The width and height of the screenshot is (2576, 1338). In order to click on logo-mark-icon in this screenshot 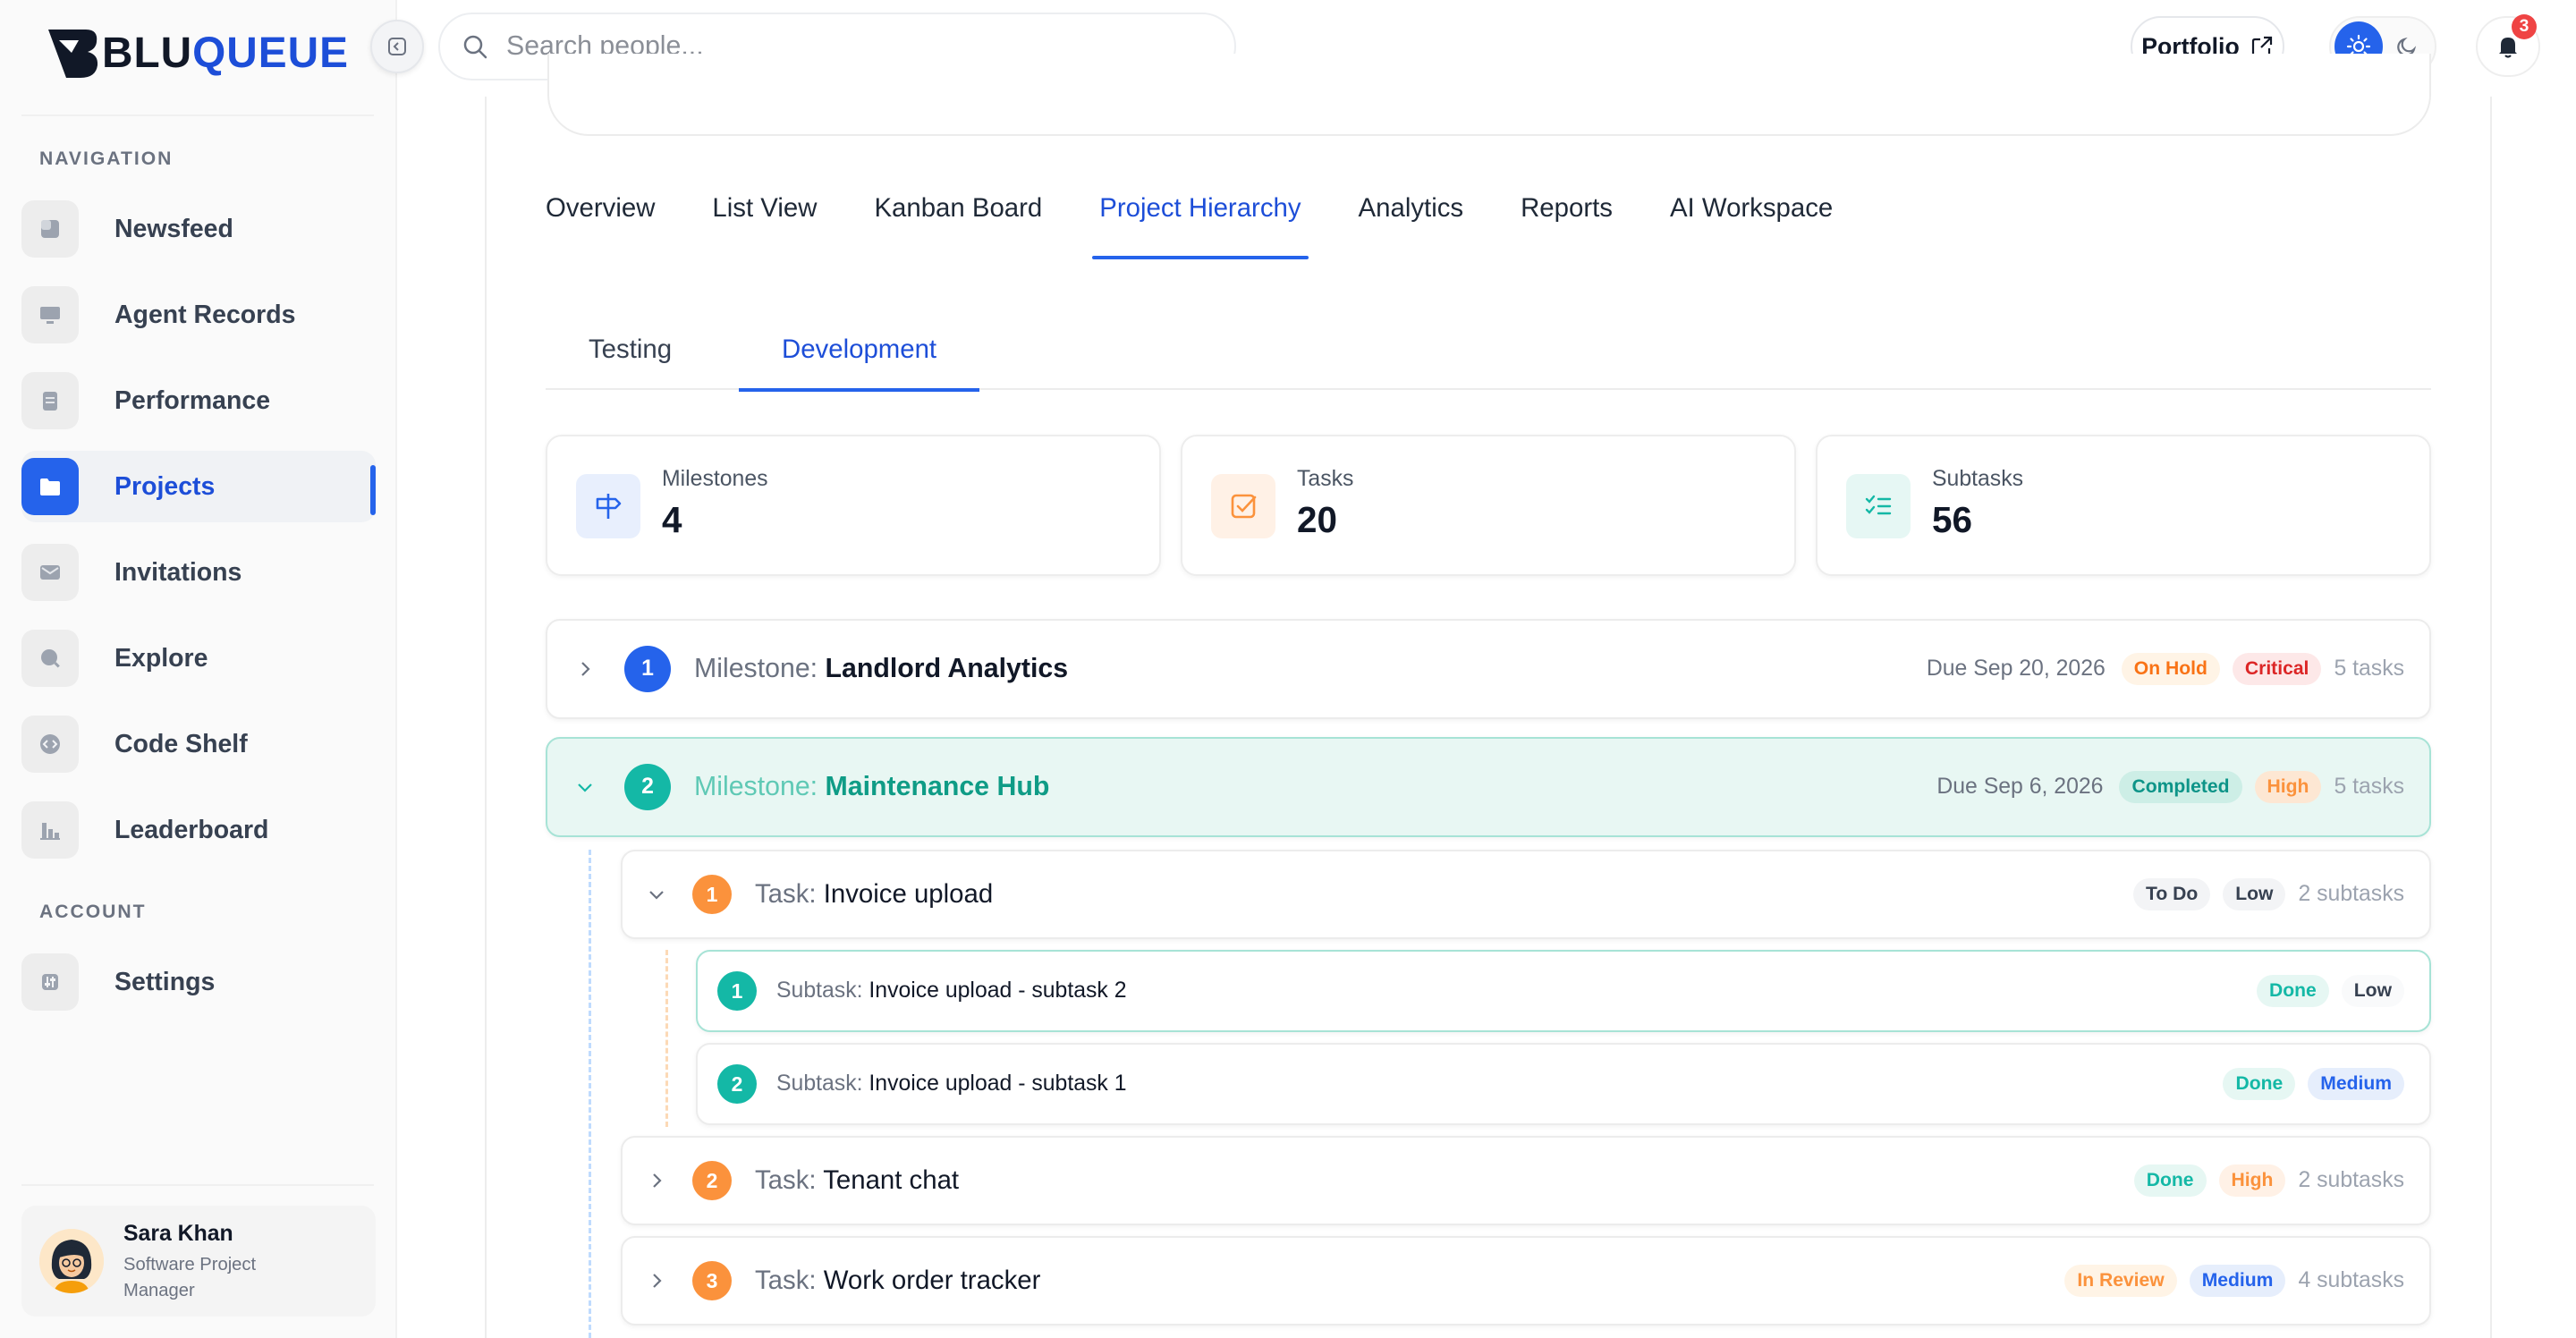, I will do `click(73, 54)`.